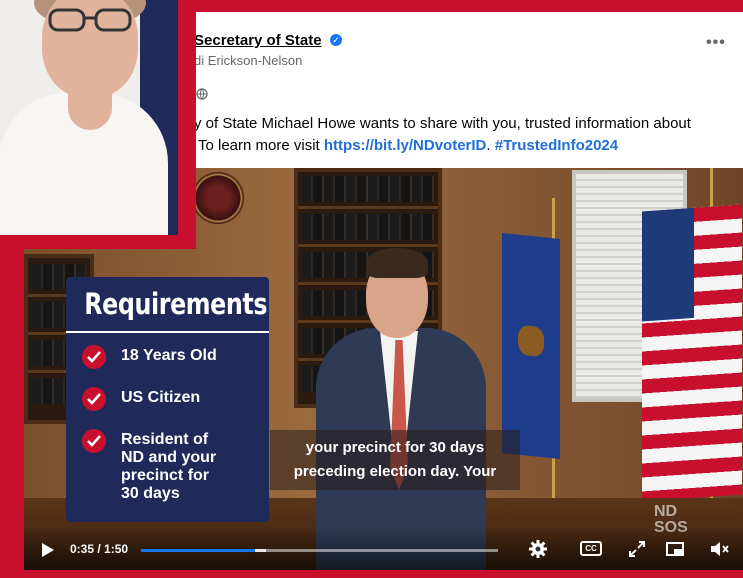 This screenshot has height=578, width=743. What do you see at coordinates (383, 548) in the screenshot?
I see `video-controls: 0:35 / 1:50 CC` at bounding box center [383, 548].